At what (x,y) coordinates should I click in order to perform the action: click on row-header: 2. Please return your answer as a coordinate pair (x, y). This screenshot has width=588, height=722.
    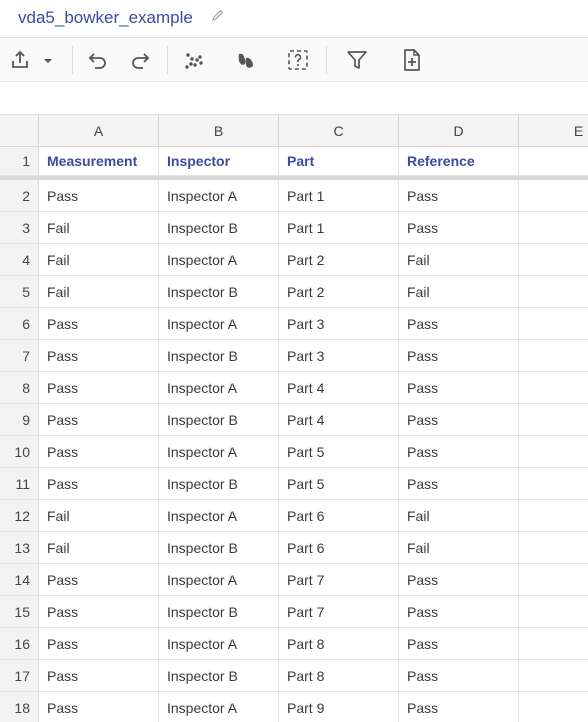
    Looking at the image, I should click on (19, 196).